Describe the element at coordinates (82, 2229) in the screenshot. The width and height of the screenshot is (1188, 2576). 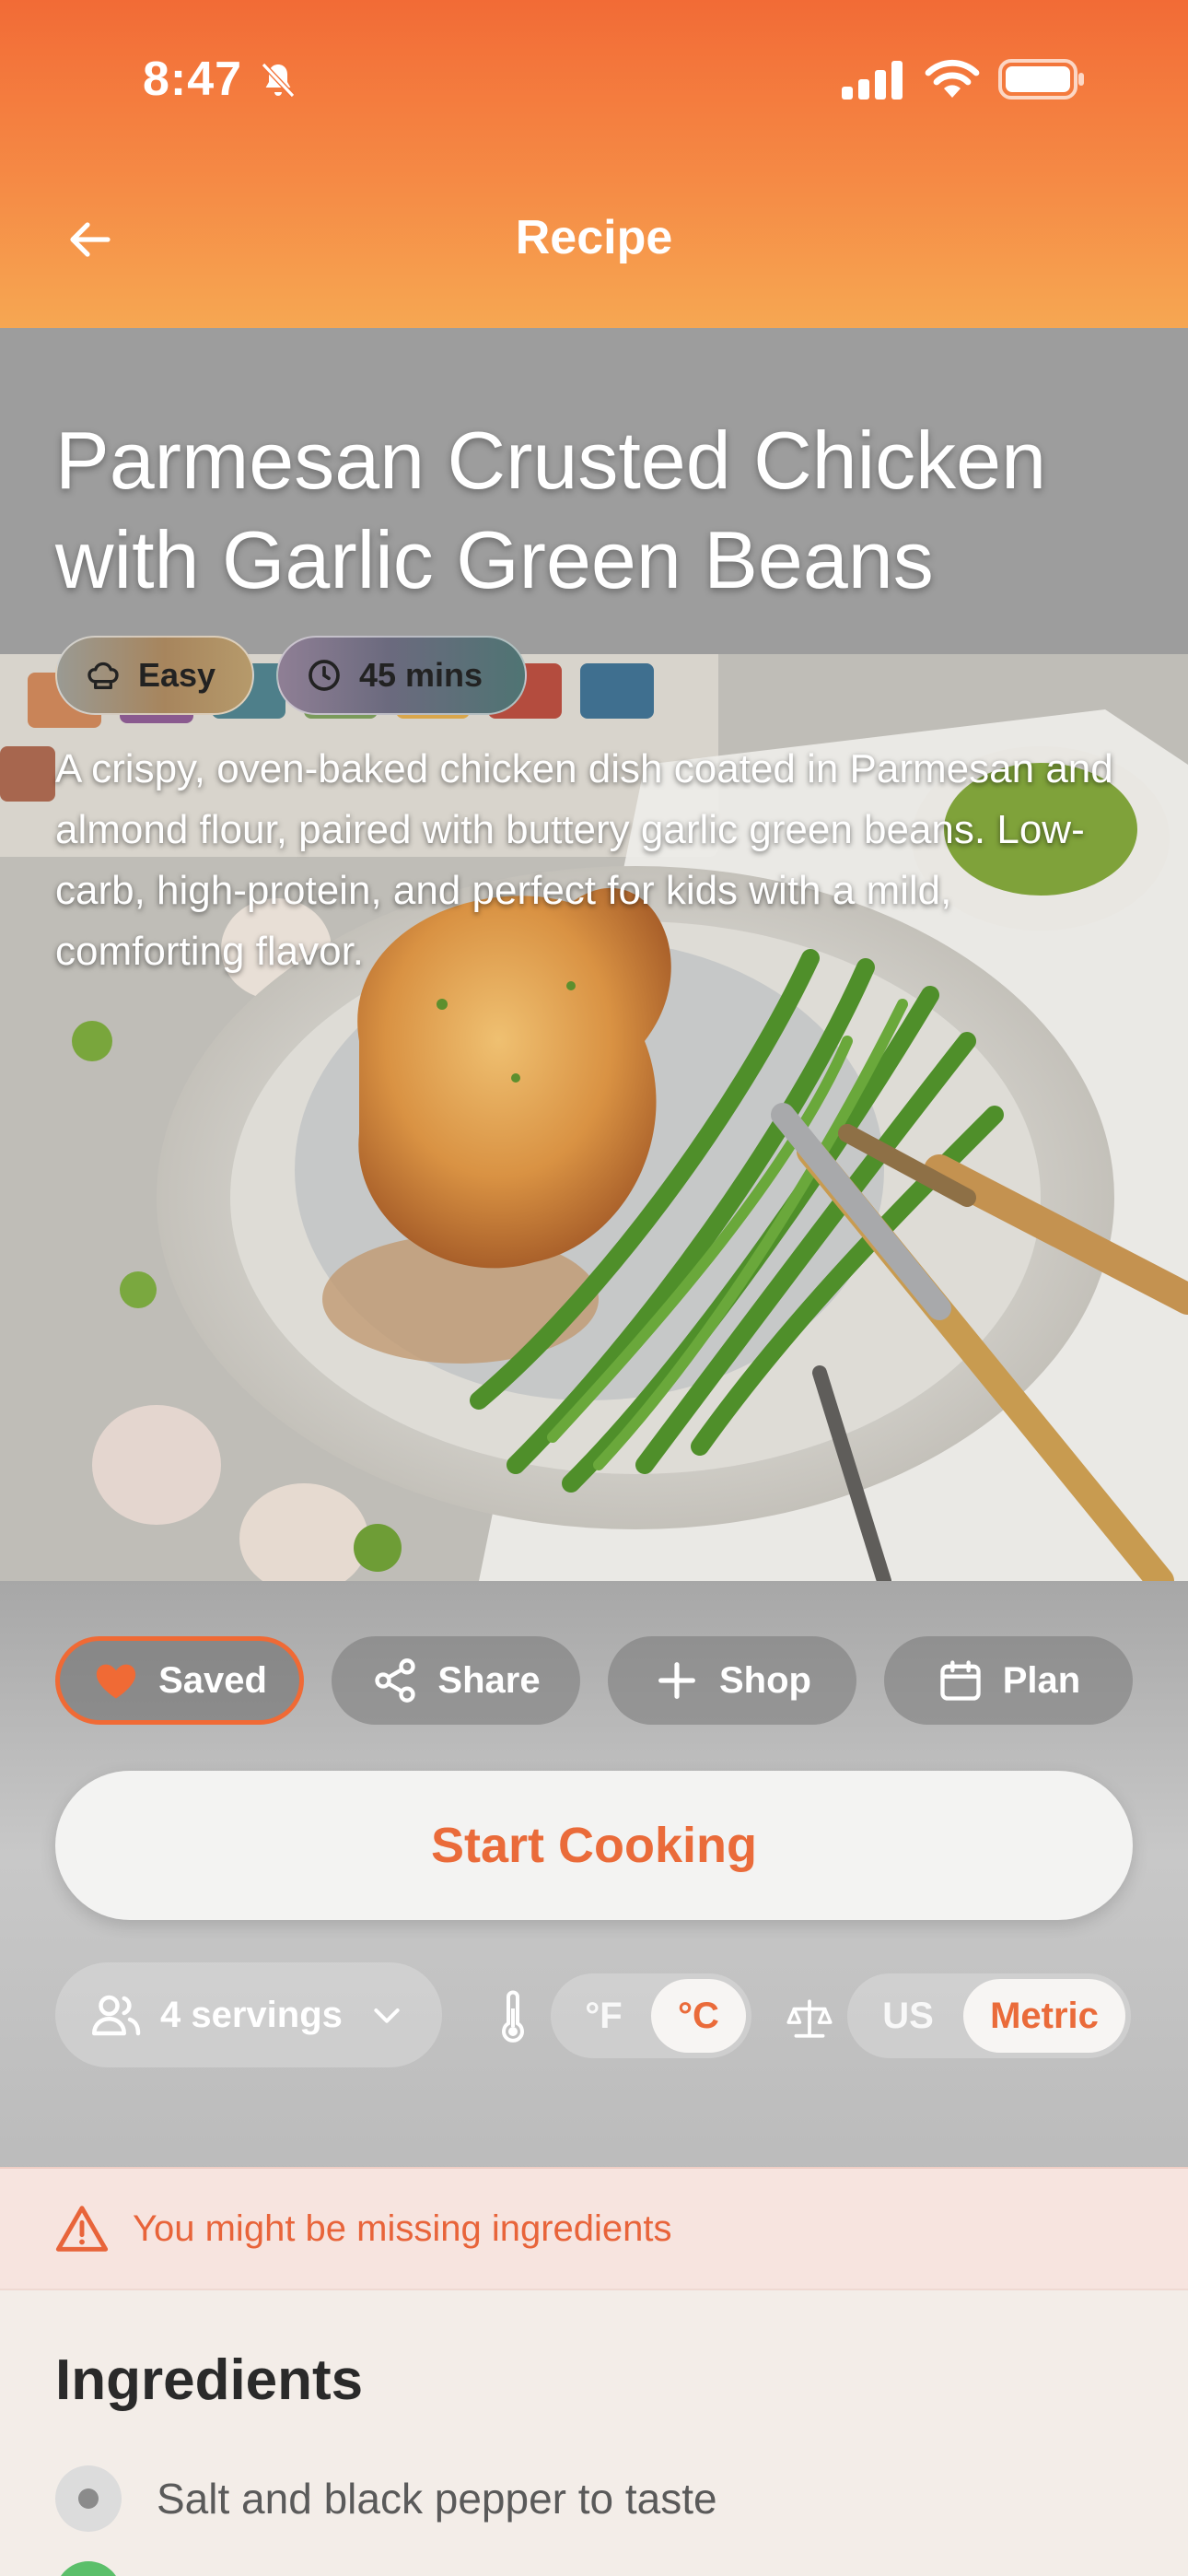
I see `warning-icon` at that location.